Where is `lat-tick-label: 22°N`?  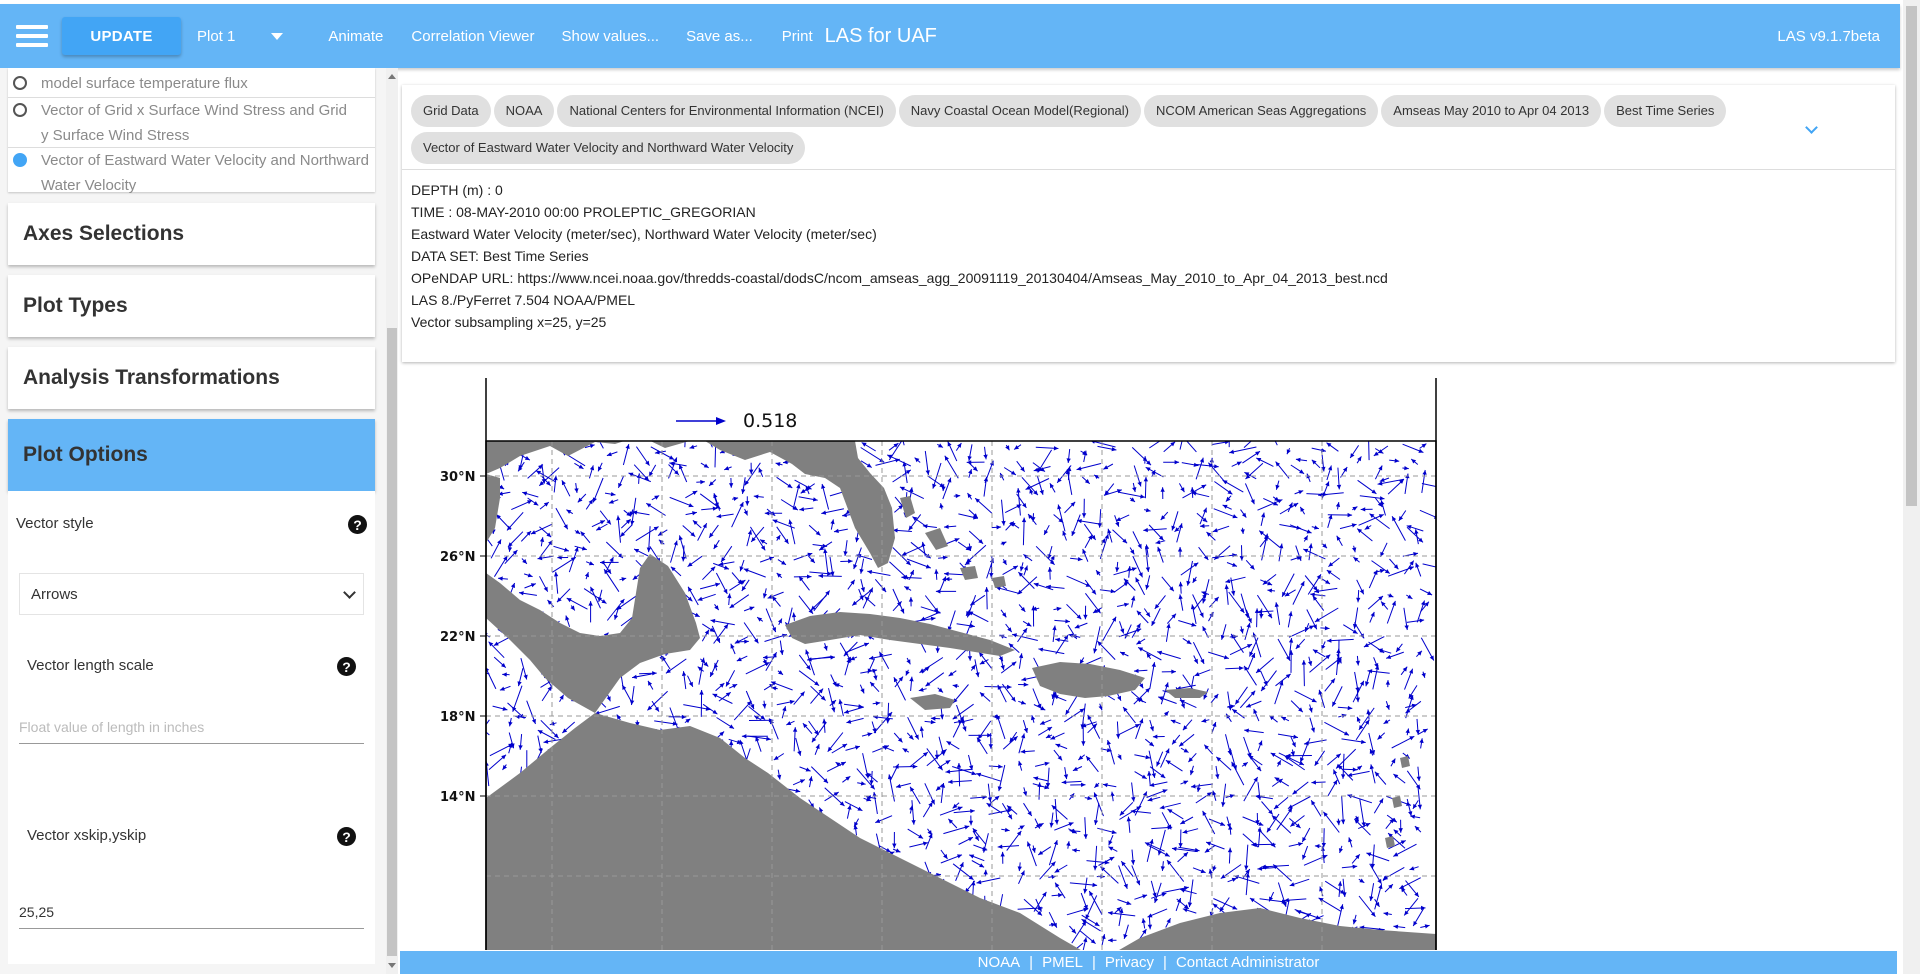
lat-tick-label: 22°N is located at coordinates (457, 637).